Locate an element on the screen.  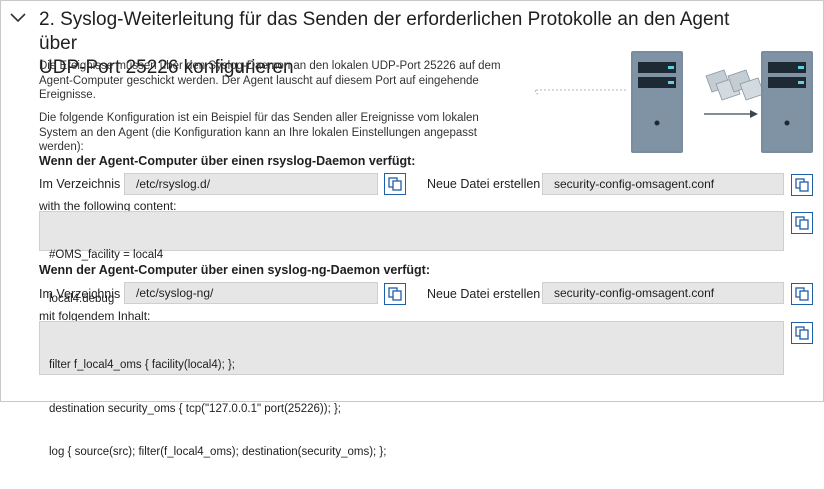
syslogng-dir-label: Im Verzeichnis is located at coordinates (80, 294).